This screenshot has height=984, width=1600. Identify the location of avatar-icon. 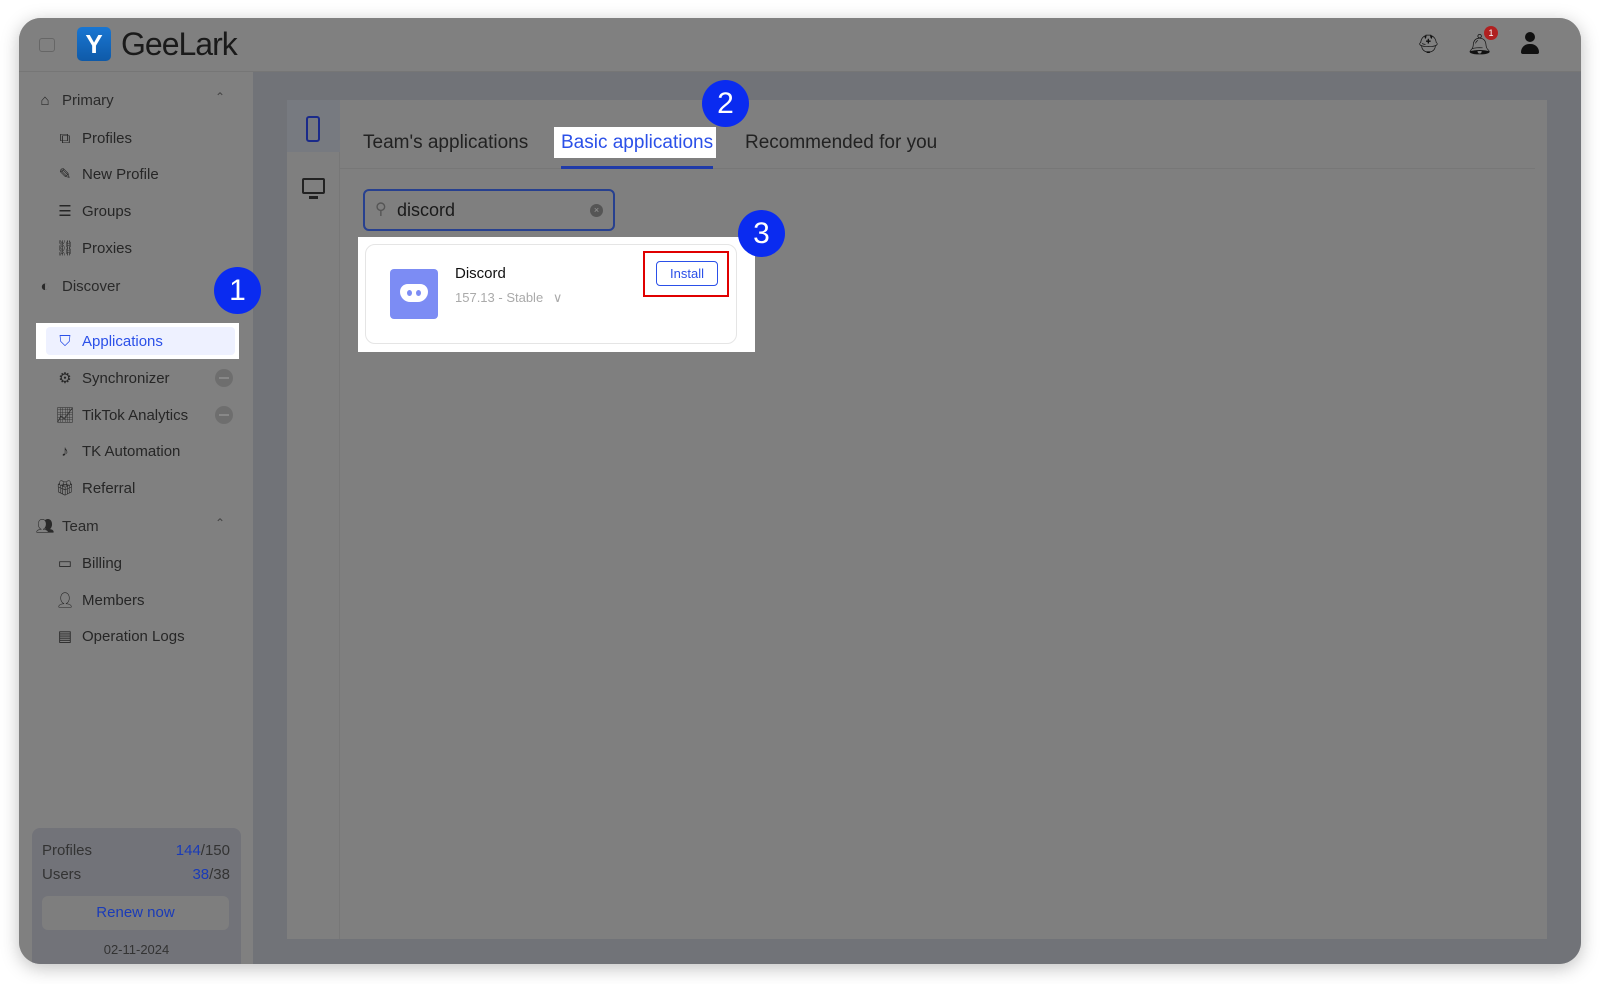
(1530, 44).